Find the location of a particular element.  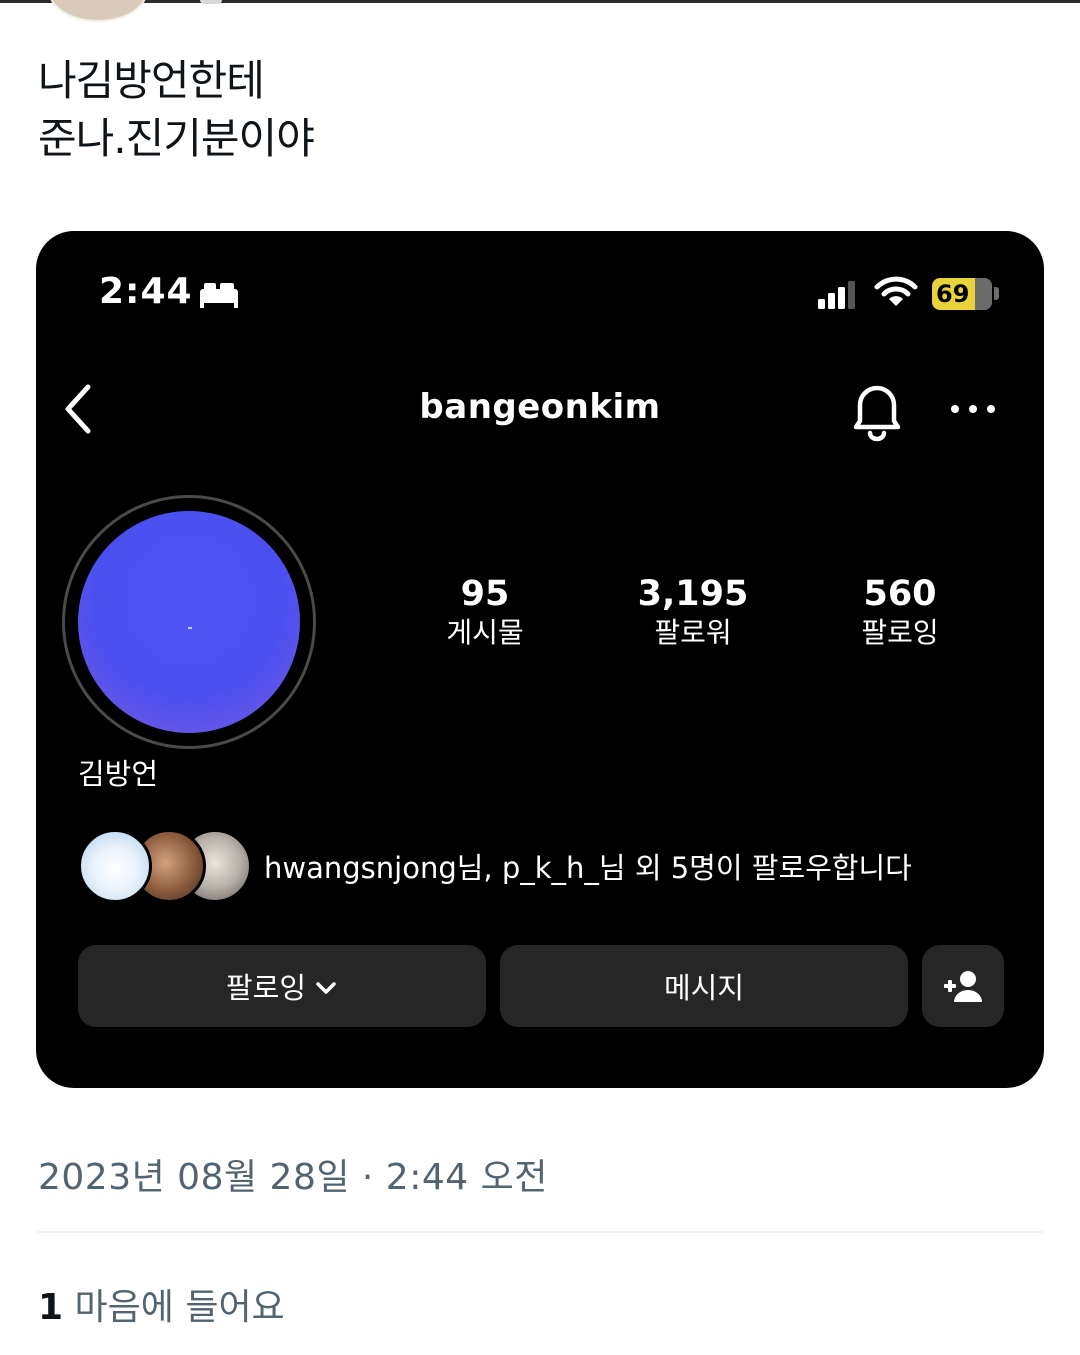

author-avatar is located at coordinates (98, 11).